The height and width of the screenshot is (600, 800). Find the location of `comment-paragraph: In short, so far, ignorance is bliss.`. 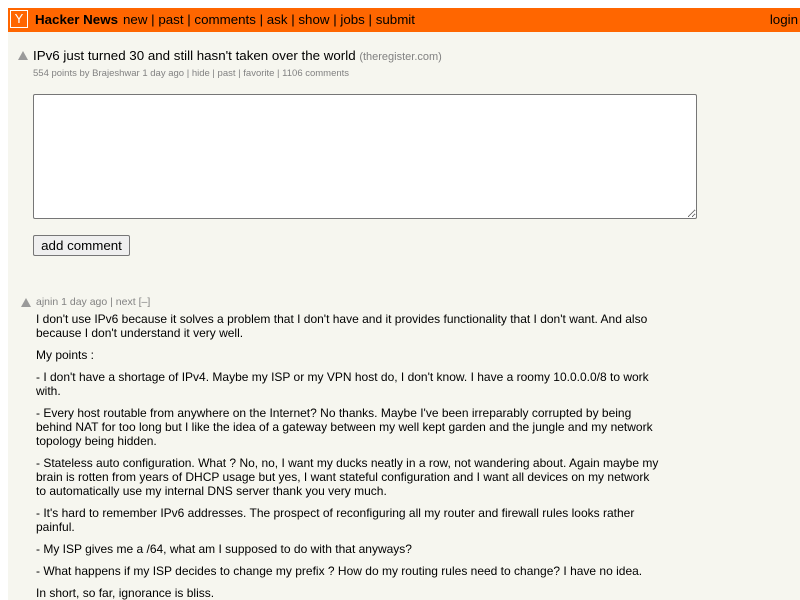

comment-paragraph: In short, so far, ignorance is bliss. is located at coordinates (125, 593).